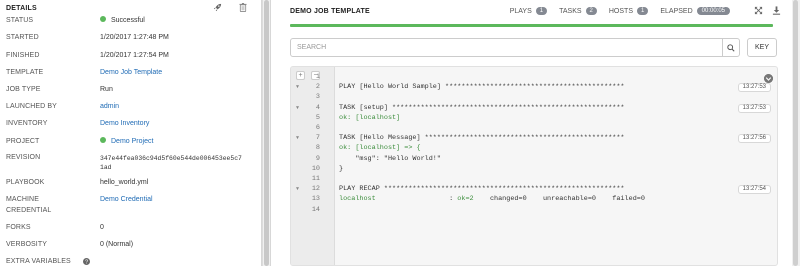 The width and height of the screenshot is (800, 266). I want to click on log-line: 8 ok: [localhost] => {, so click(534, 148).